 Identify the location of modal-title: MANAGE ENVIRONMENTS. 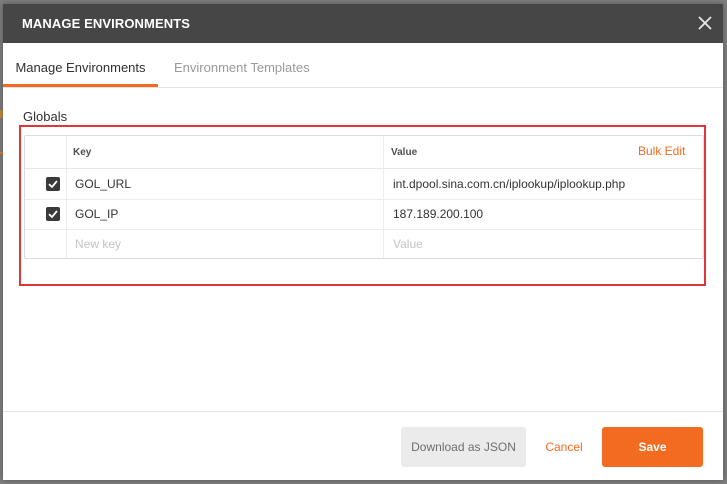
(106, 23).